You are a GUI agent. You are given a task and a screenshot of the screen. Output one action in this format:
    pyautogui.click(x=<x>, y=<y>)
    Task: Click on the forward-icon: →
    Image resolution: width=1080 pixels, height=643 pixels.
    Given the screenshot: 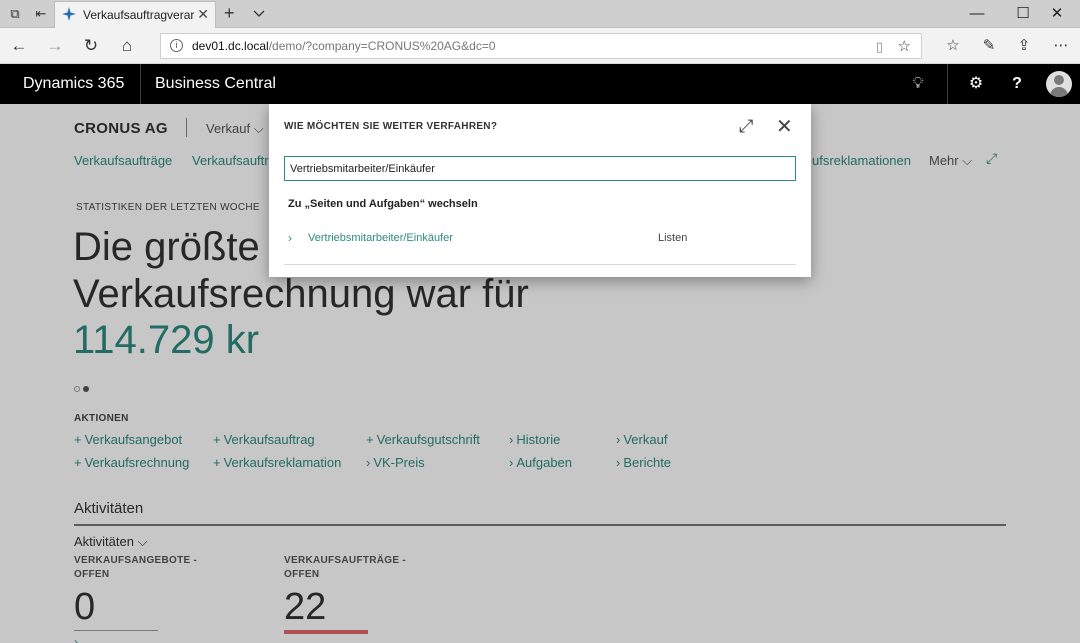 What is the action you would take?
    pyautogui.click(x=55, y=46)
    